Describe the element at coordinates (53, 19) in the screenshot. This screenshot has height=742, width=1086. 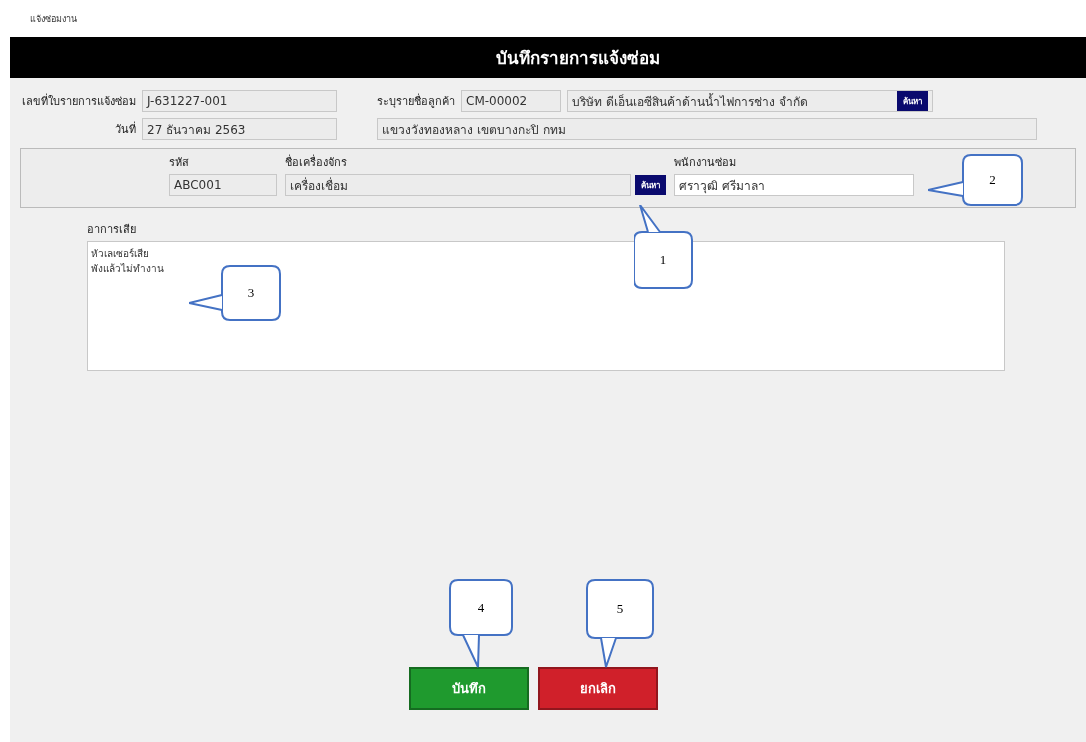
I see `window-title: แจ้งซ่อมงาน` at that location.